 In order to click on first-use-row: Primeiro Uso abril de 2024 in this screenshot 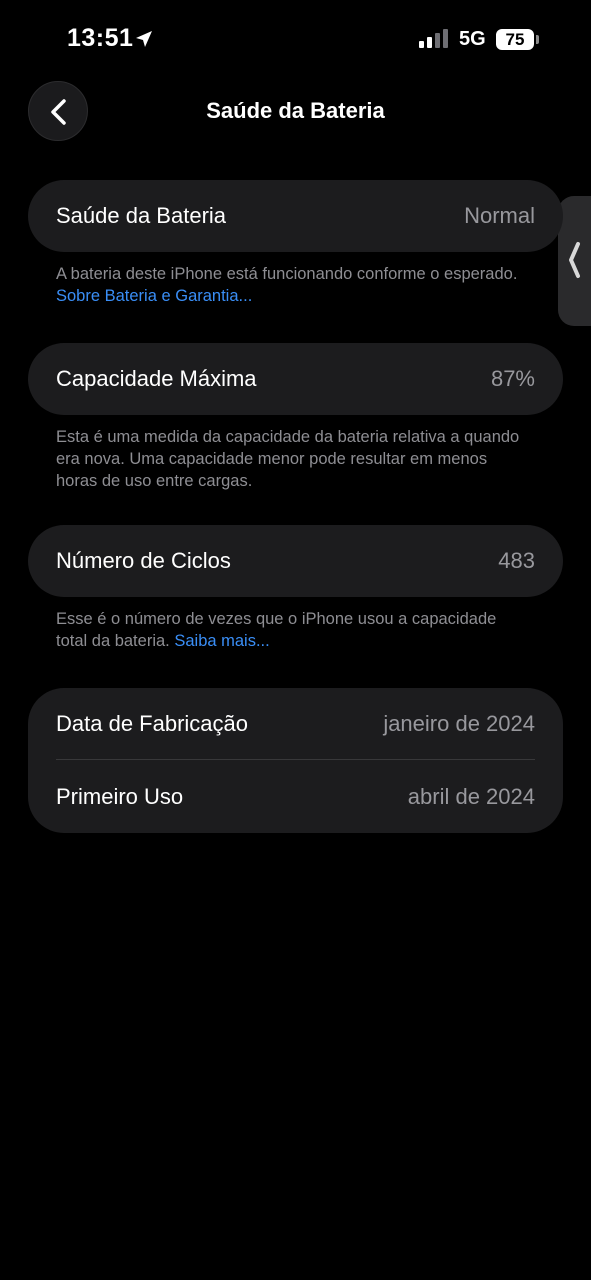, I will do `click(295, 797)`.